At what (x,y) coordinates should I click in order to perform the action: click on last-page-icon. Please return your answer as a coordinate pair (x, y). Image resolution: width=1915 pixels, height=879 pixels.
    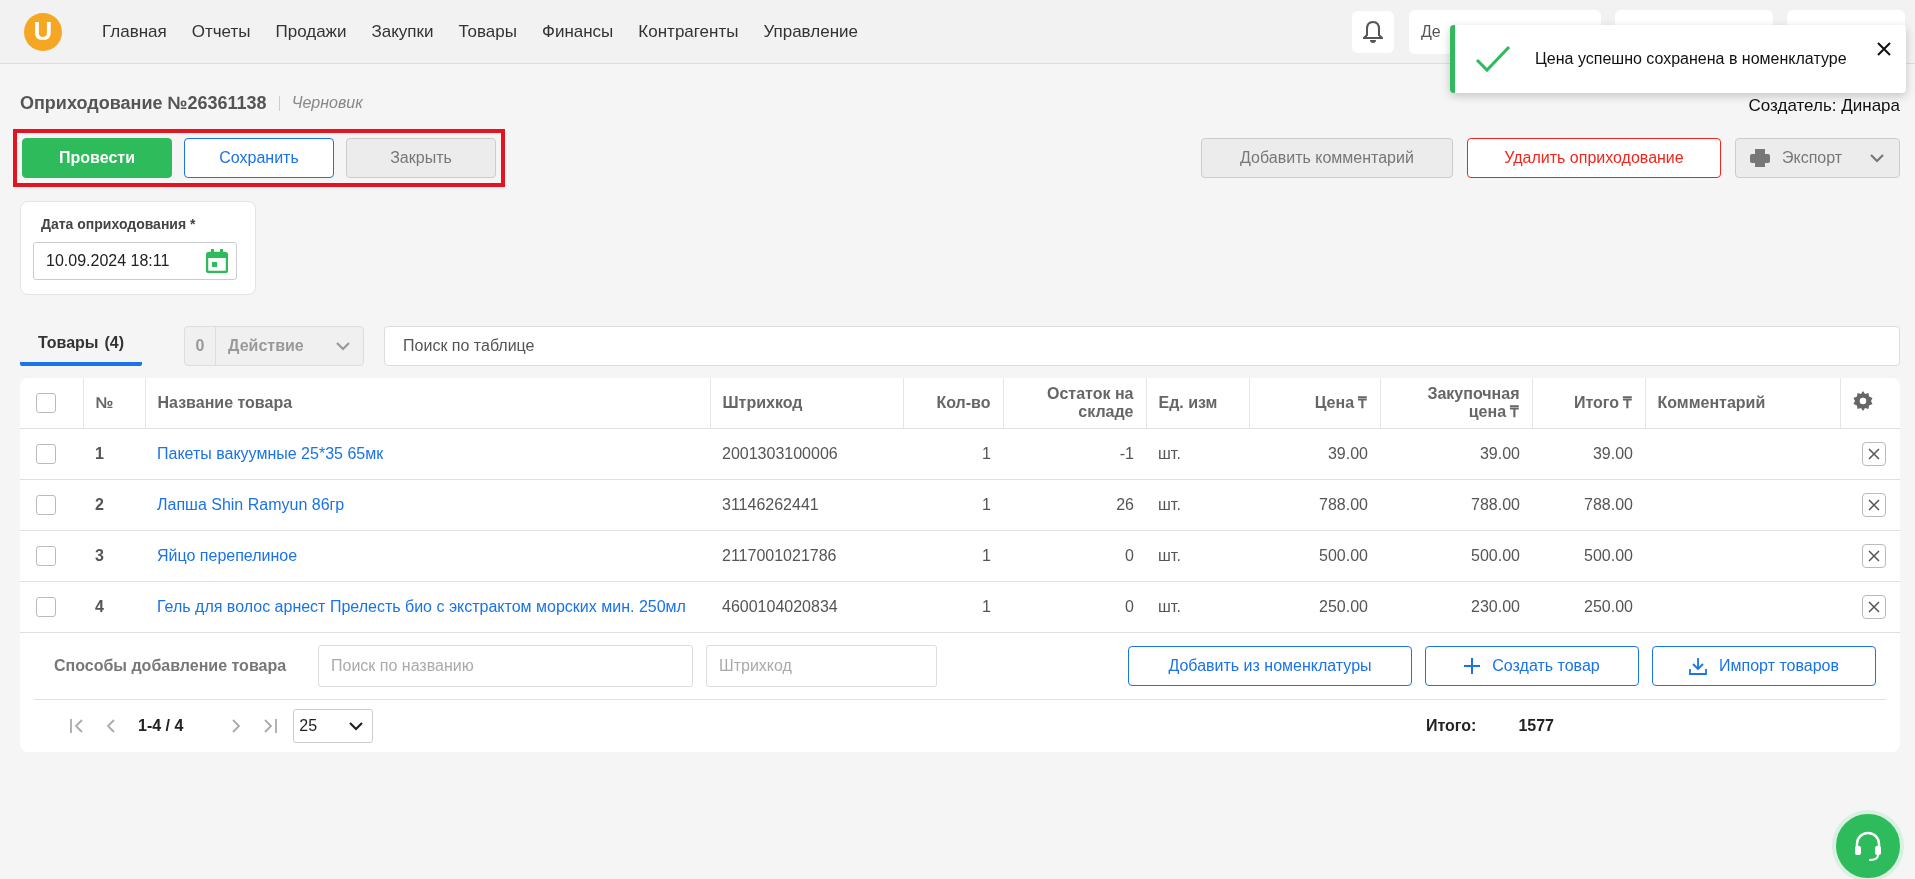
    Looking at the image, I should click on (270, 726).